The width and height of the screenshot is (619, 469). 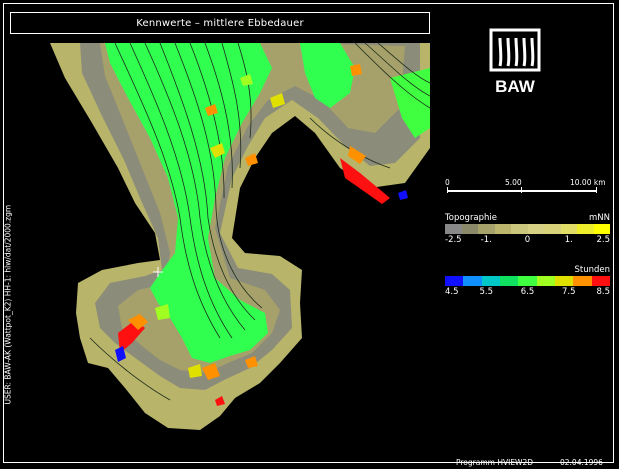 What do you see at coordinates (515, 86) in the screenshot?
I see `logo-text: BAW` at bounding box center [515, 86].